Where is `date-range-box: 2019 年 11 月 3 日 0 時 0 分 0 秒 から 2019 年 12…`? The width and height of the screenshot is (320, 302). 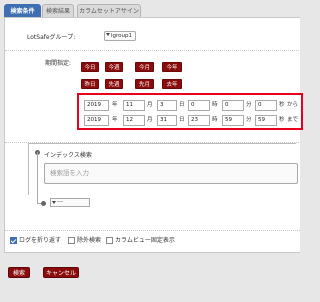 date-range-box: 2019 年 11 月 3 日 0 時 0 分 0 秒 から 2019 年 12… is located at coordinates (190, 111).